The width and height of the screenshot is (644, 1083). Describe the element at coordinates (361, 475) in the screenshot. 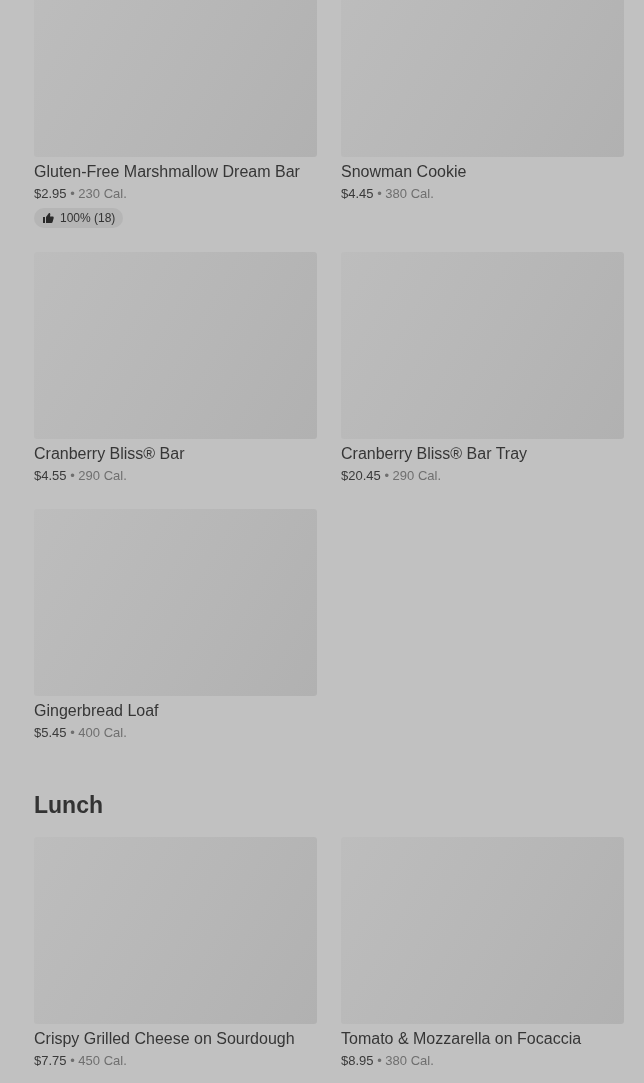

I see `item-price: $20.45` at that location.